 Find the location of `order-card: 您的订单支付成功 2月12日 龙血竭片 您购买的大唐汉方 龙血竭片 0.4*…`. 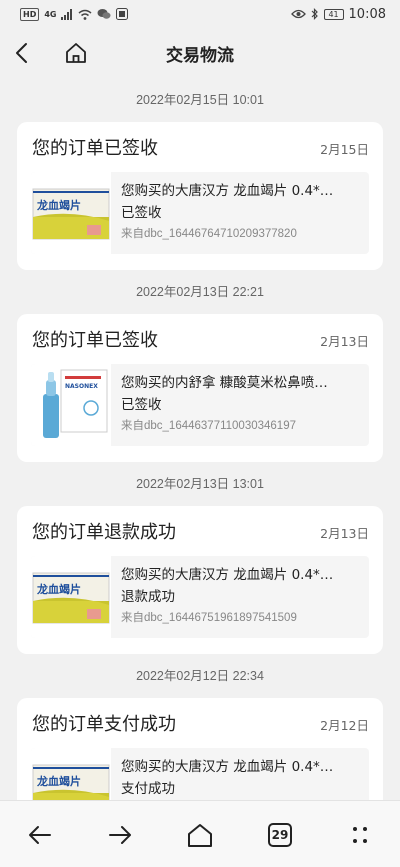

order-card: 您的订单支付成功 2月12日 龙血竭片 您购买的大唐汉方 龙血竭片 0.4*… is located at coordinates (200, 749).